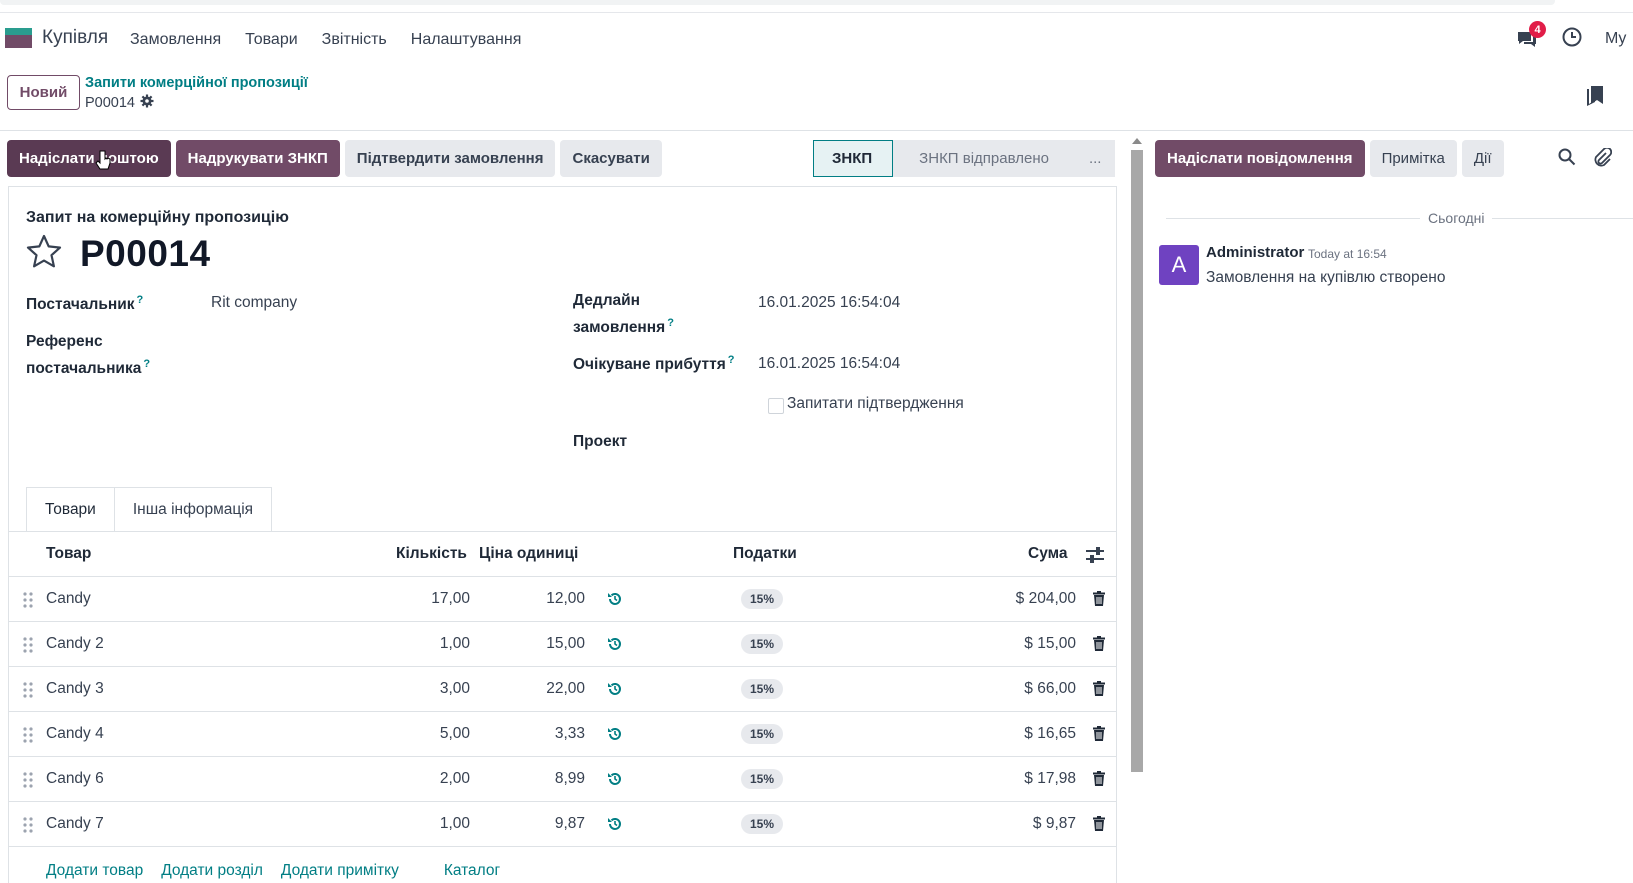 The height and width of the screenshot is (883, 1633). What do you see at coordinates (1137, 461) in the screenshot?
I see `scrollbar-thumb` at bounding box center [1137, 461].